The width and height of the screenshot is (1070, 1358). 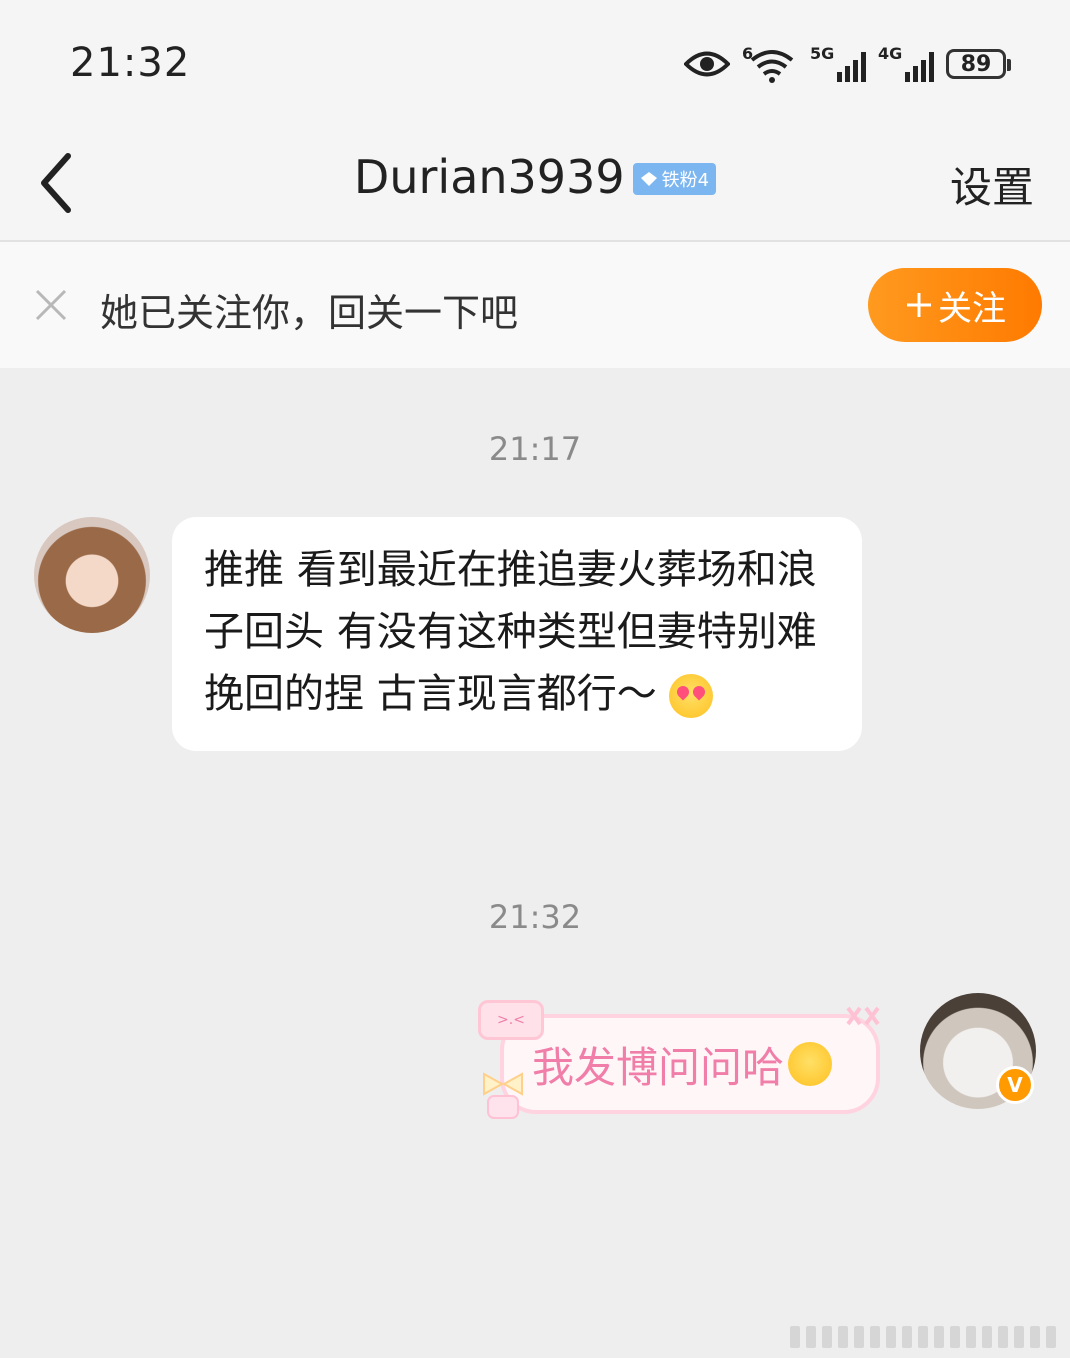 What do you see at coordinates (691, 696) in the screenshot?
I see `heart-eyes-emoji-icon` at bounding box center [691, 696].